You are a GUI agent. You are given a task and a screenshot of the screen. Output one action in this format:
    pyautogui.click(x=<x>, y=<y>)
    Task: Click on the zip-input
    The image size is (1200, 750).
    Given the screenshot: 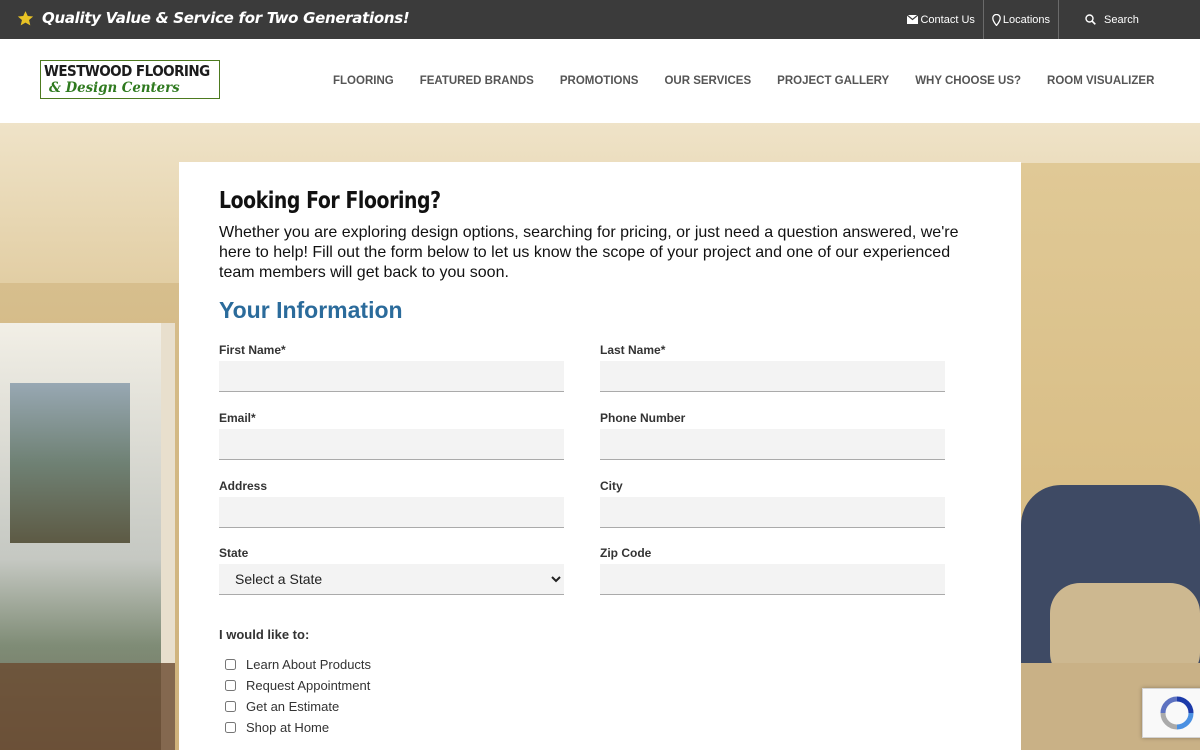 What is the action you would take?
    pyautogui.click(x=772, y=579)
    